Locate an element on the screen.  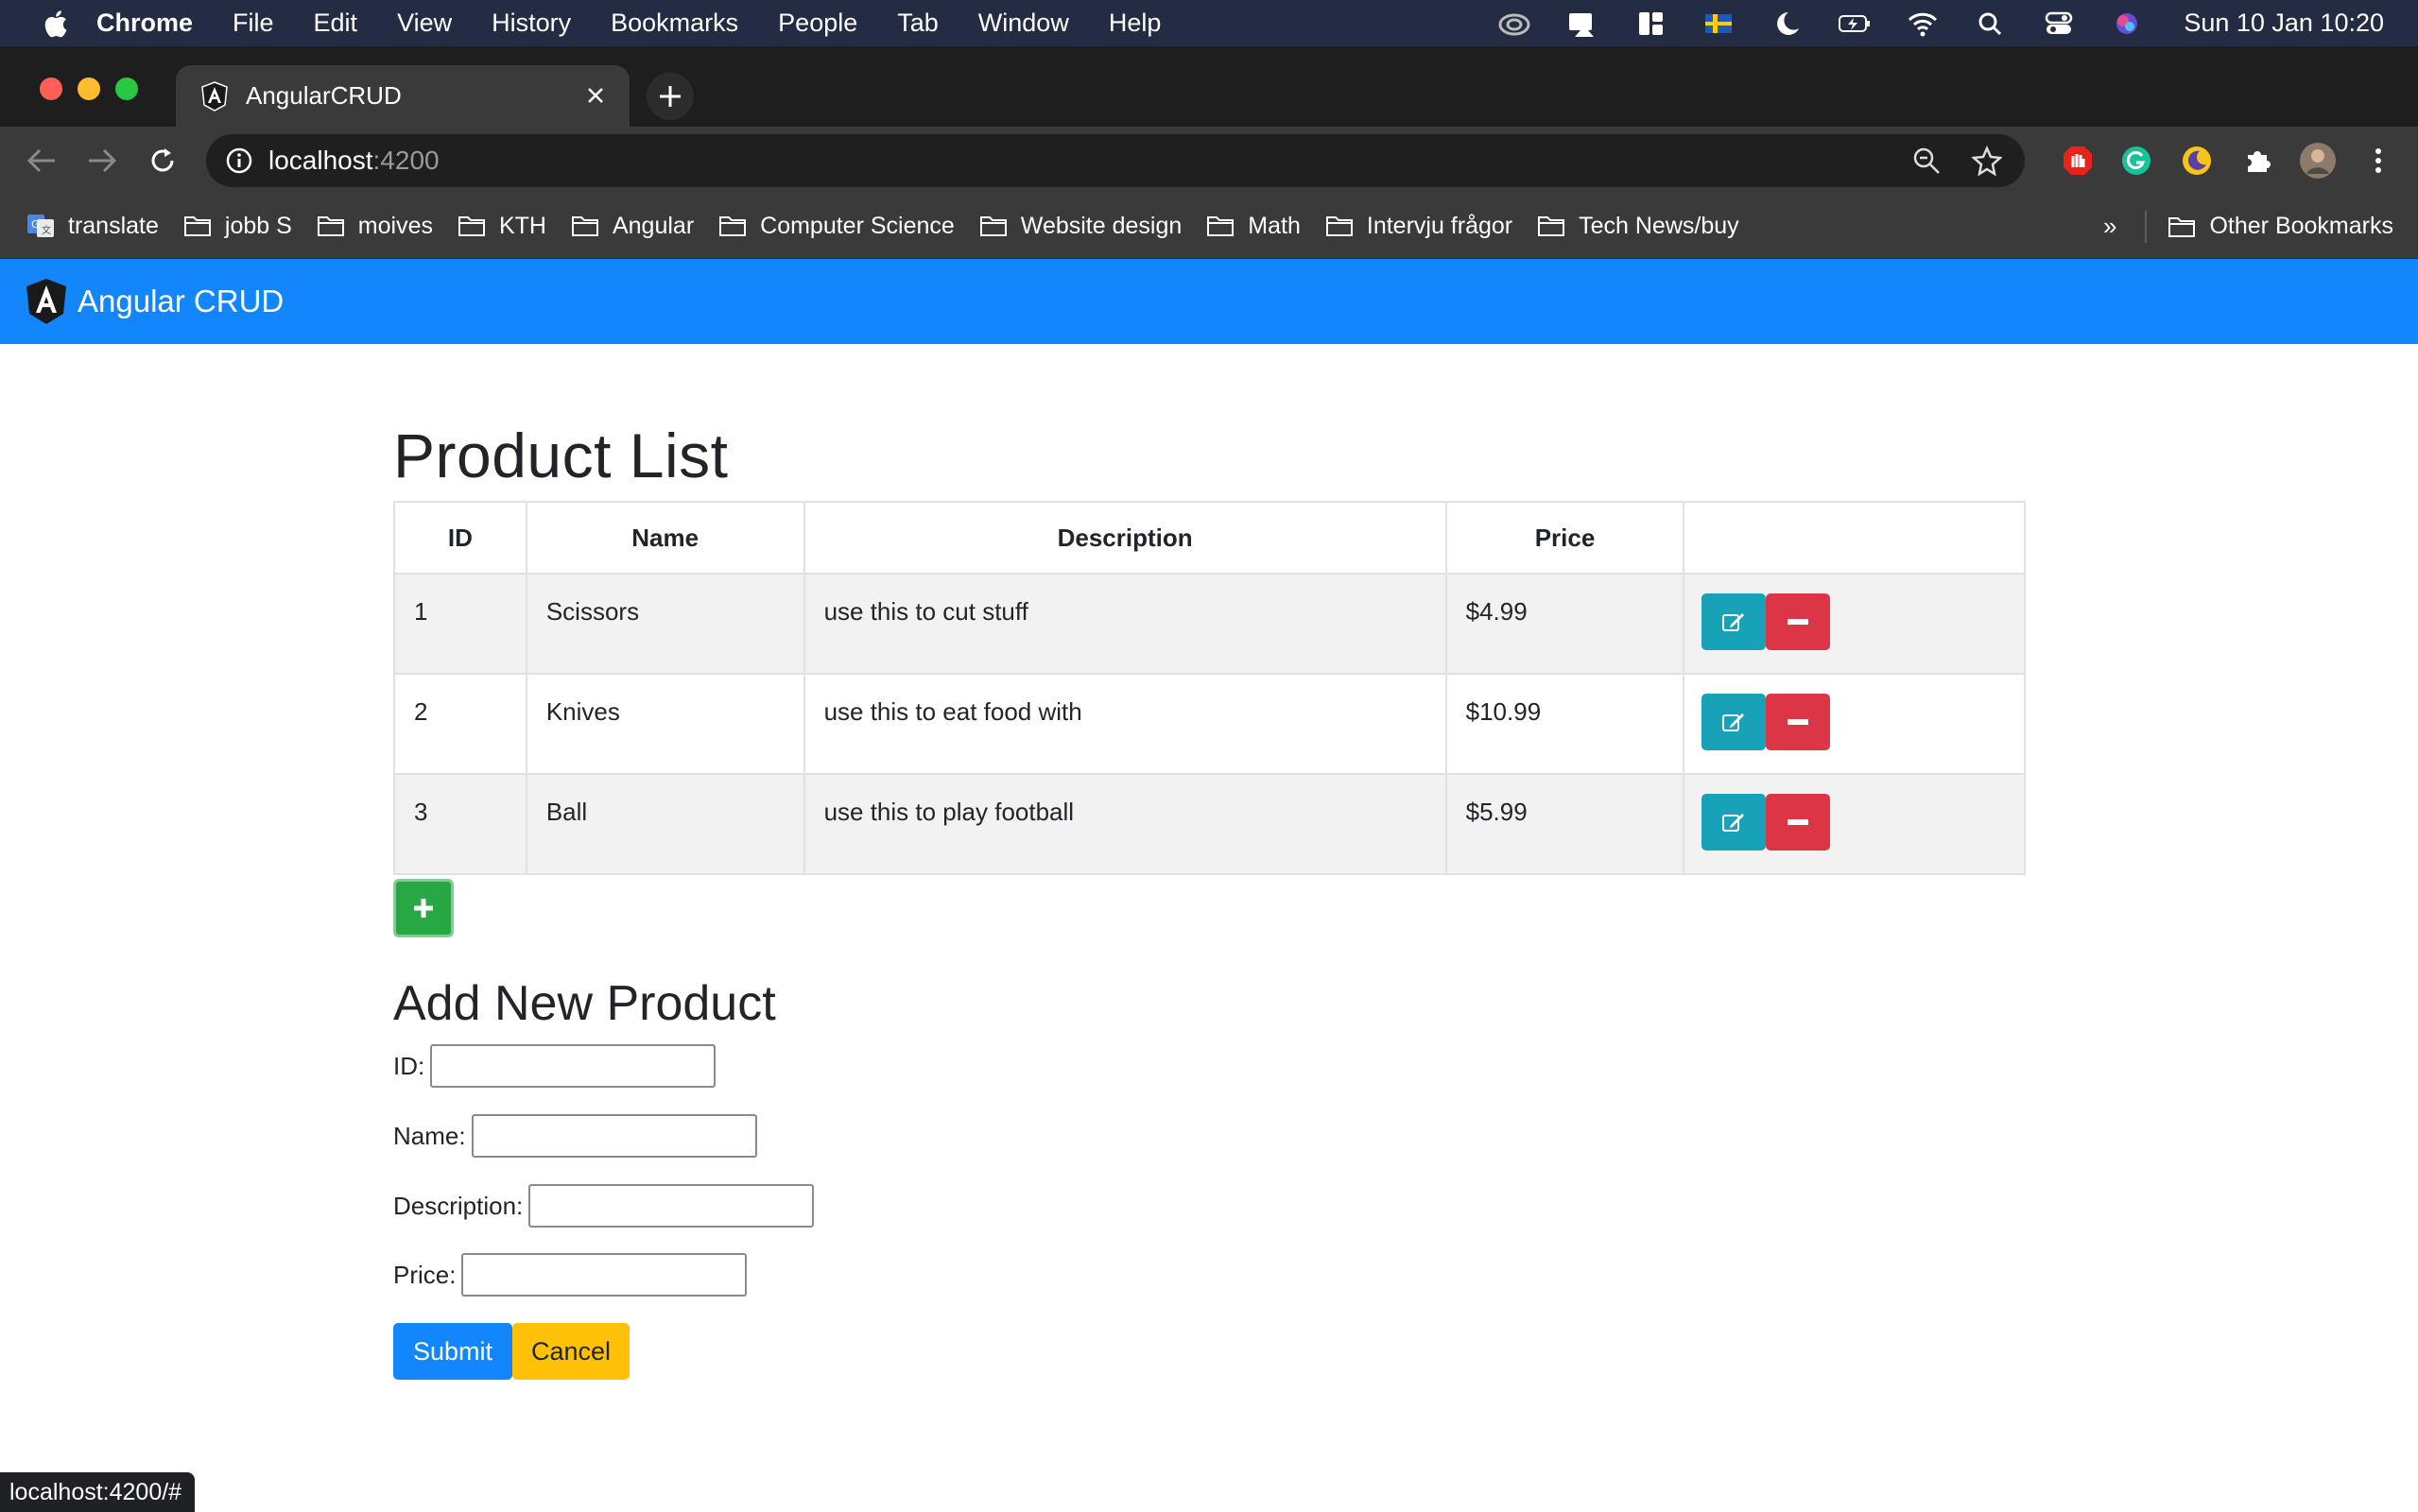
cell-price: $10.99 is located at coordinates (1565, 724).